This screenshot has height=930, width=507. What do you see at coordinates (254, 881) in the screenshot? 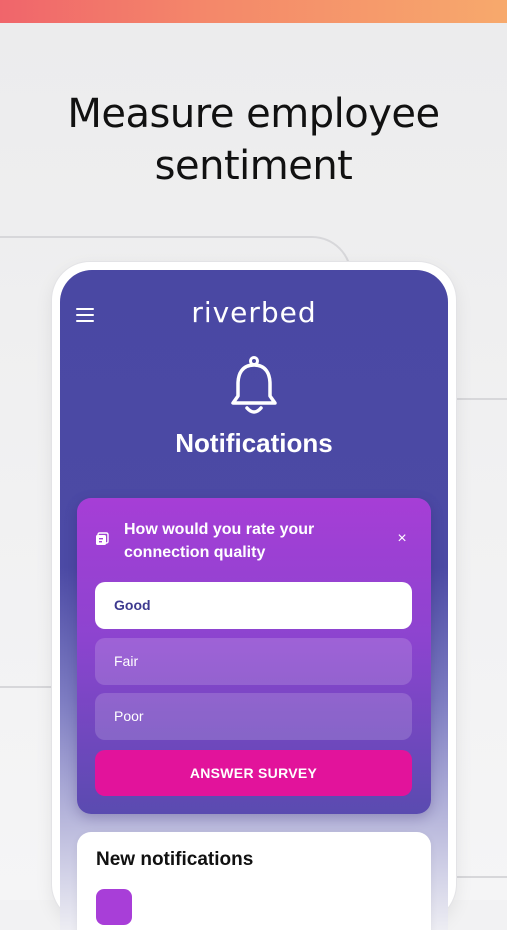
I see `new-notifications-card: New notifications` at bounding box center [254, 881].